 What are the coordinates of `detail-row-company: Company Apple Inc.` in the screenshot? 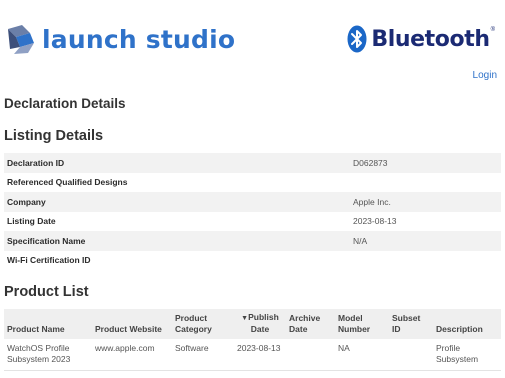 It's located at (252, 202).